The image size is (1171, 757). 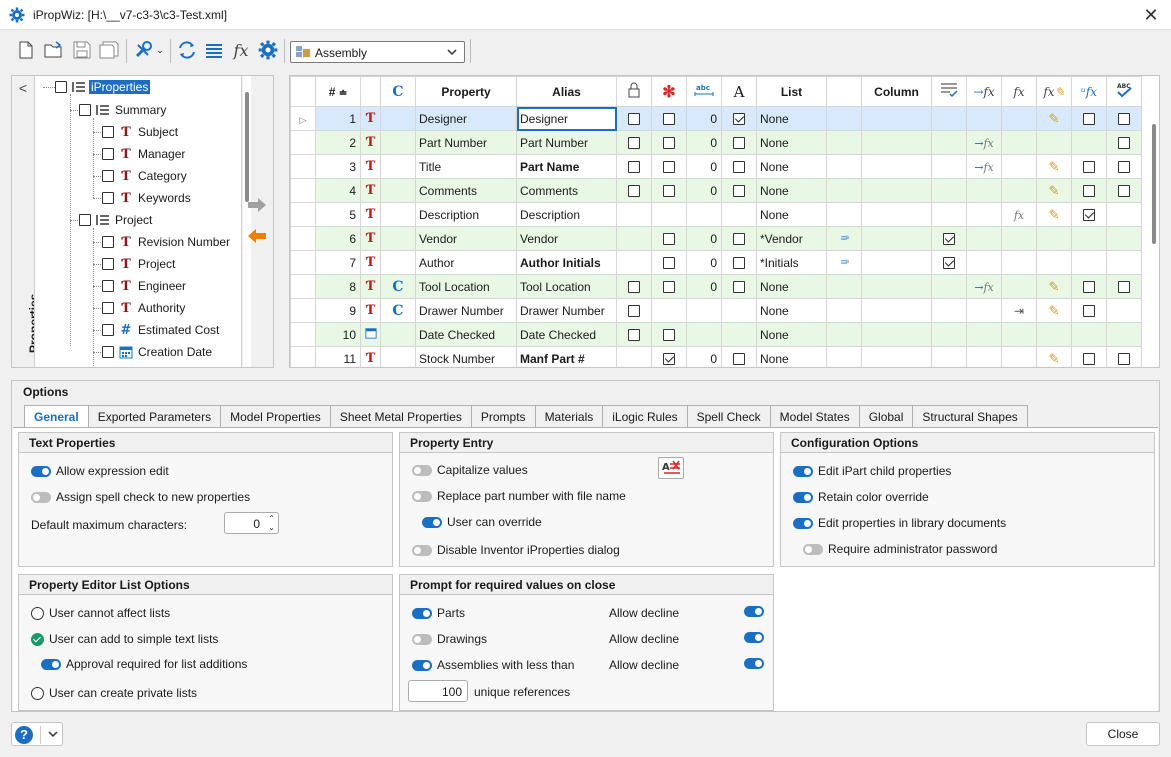 I want to click on table-row: 8 Ƭ C Tool Location Tool Location 0 None →fx ✎, so click(x=716, y=286).